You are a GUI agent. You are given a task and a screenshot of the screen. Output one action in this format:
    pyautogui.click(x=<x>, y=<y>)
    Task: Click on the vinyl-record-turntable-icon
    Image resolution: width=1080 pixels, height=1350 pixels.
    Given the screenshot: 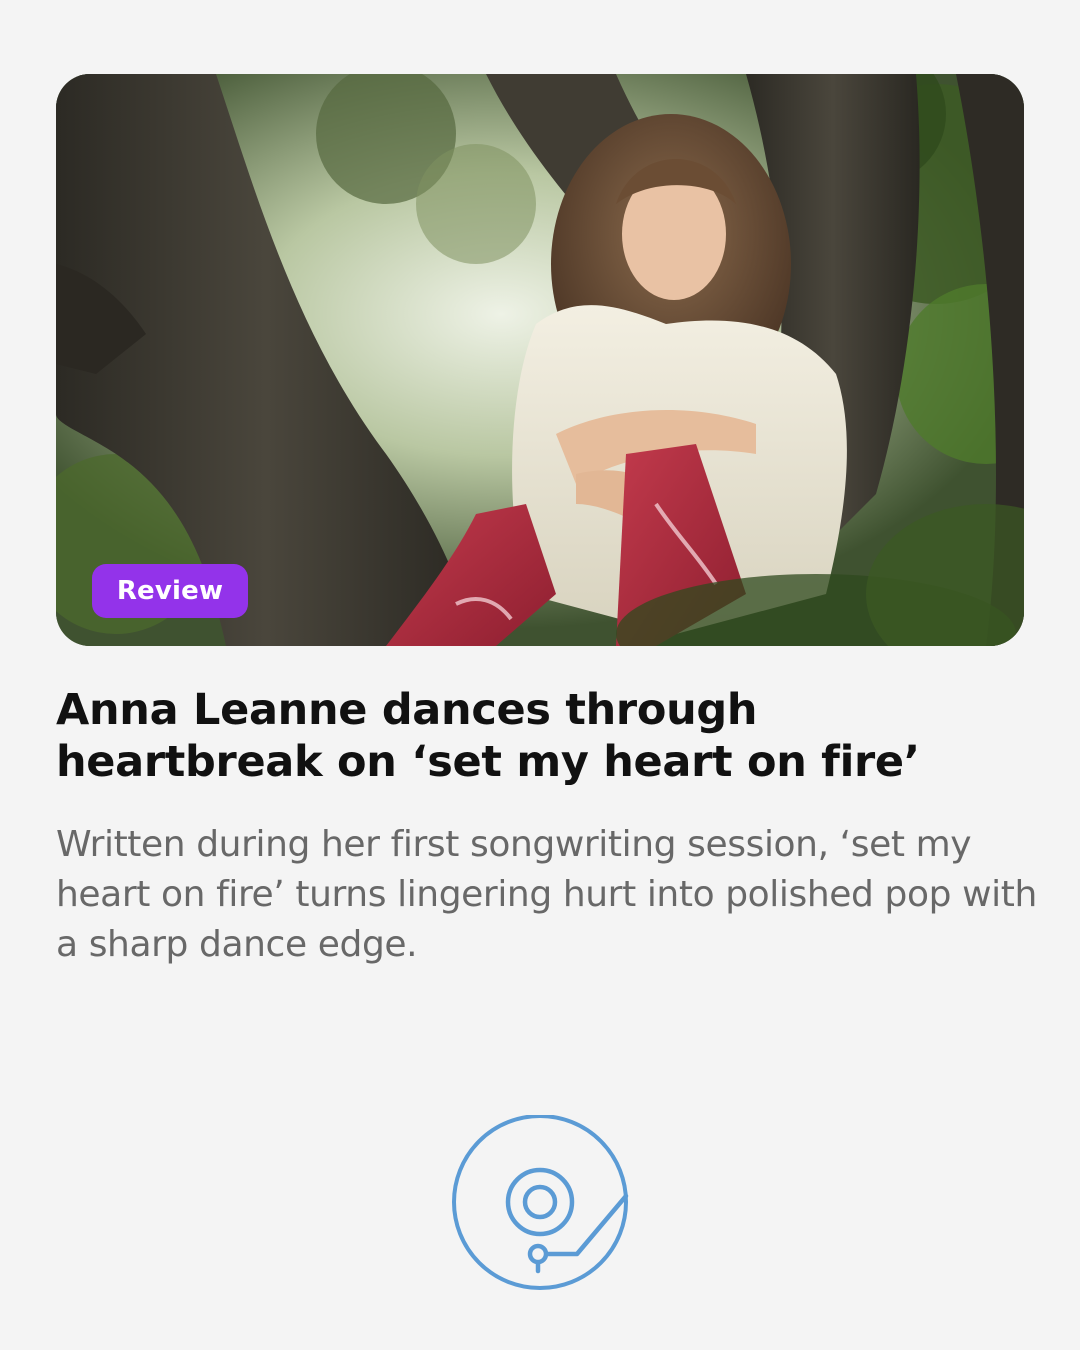 What is the action you would take?
    pyautogui.click(x=540, y=1204)
    